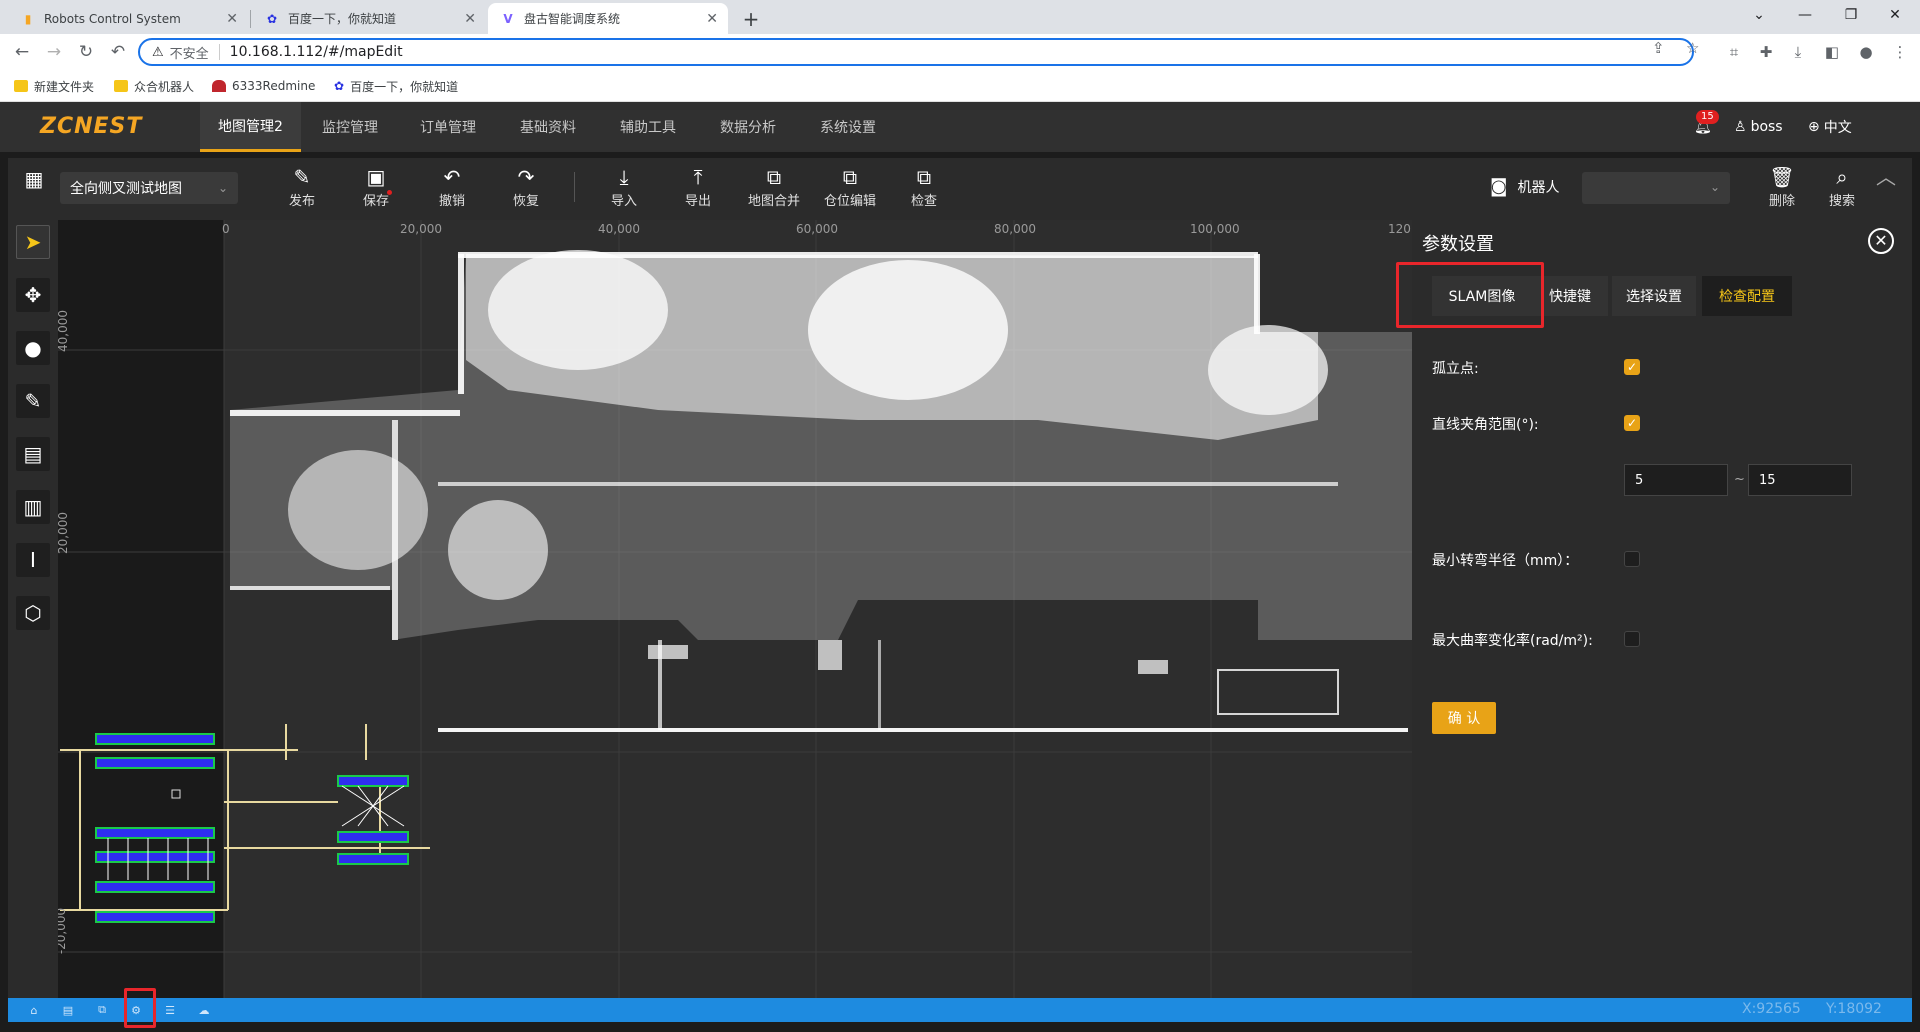 The image size is (1920, 1032). Describe the element at coordinates (1734, 52) in the screenshot. I see `crop-icon: ⌗` at that location.